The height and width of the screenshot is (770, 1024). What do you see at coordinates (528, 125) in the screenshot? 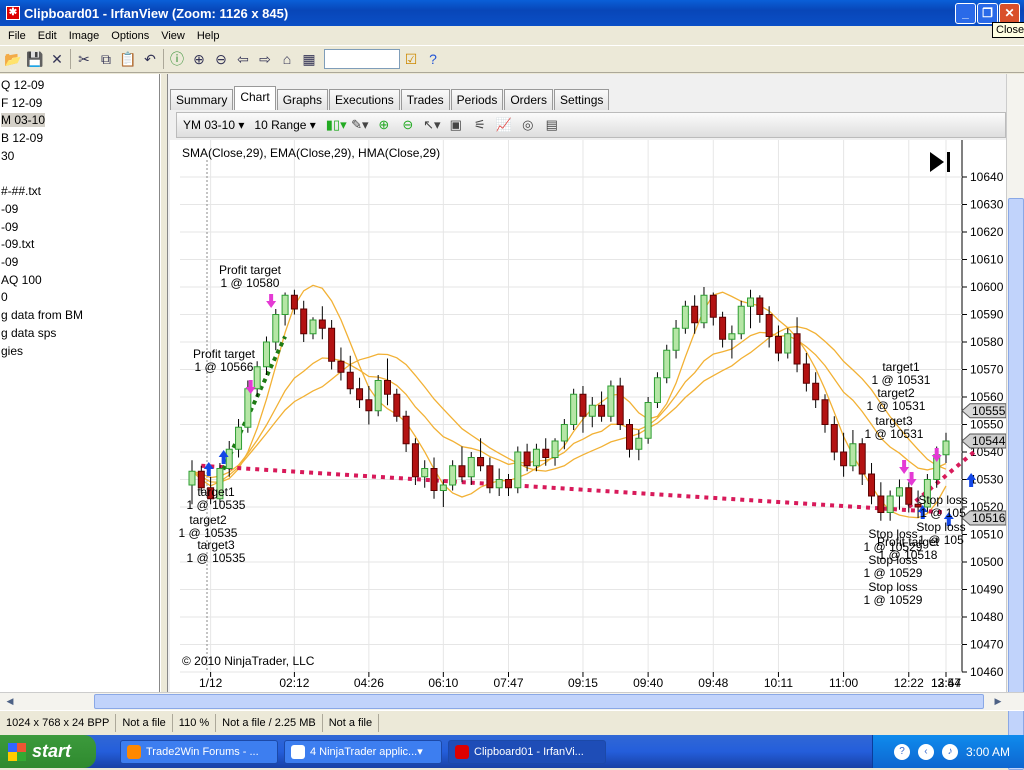
I see `properties-circle-icon: ◎` at bounding box center [528, 125].